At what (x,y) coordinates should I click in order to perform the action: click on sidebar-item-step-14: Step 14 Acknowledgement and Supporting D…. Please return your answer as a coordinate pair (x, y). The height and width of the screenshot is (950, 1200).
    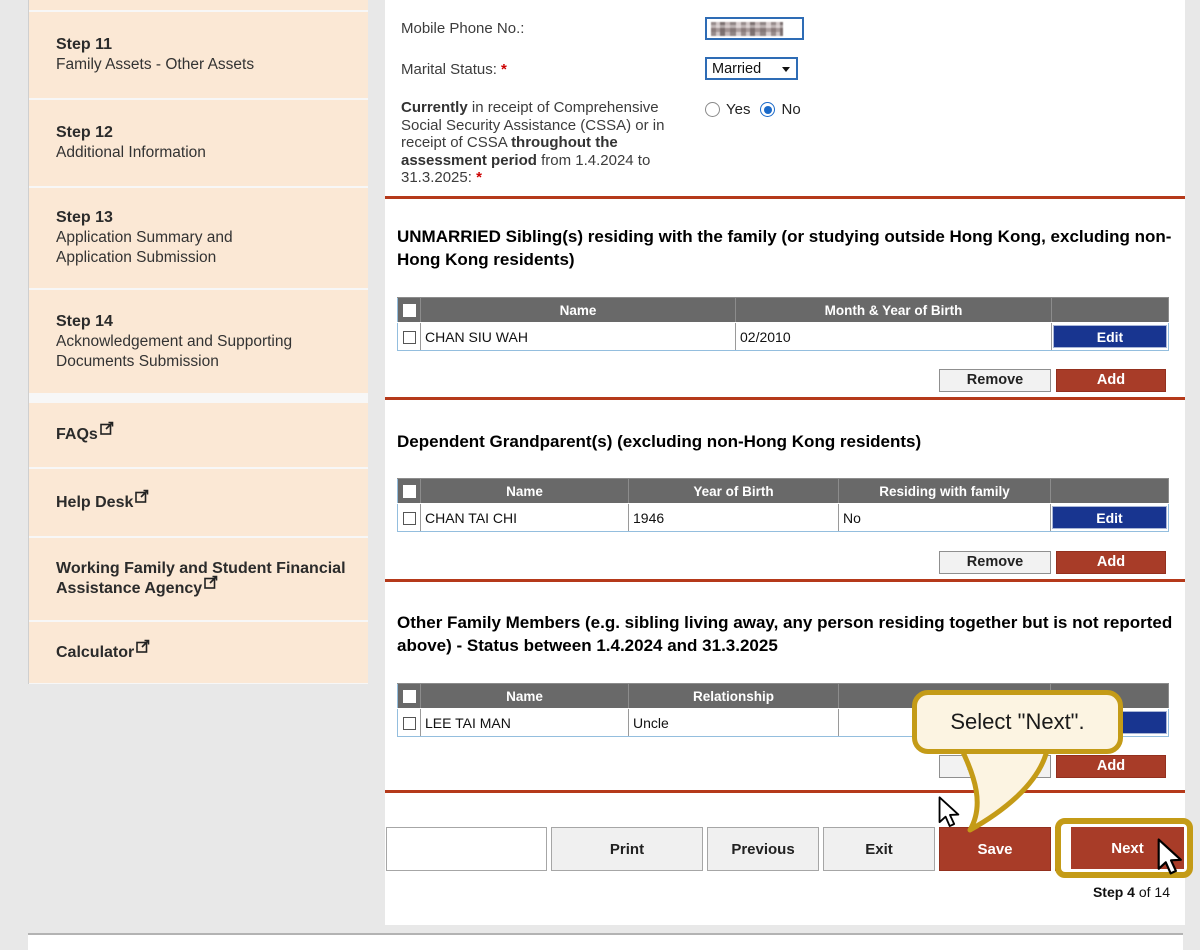
    Looking at the image, I should click on (198, 341).